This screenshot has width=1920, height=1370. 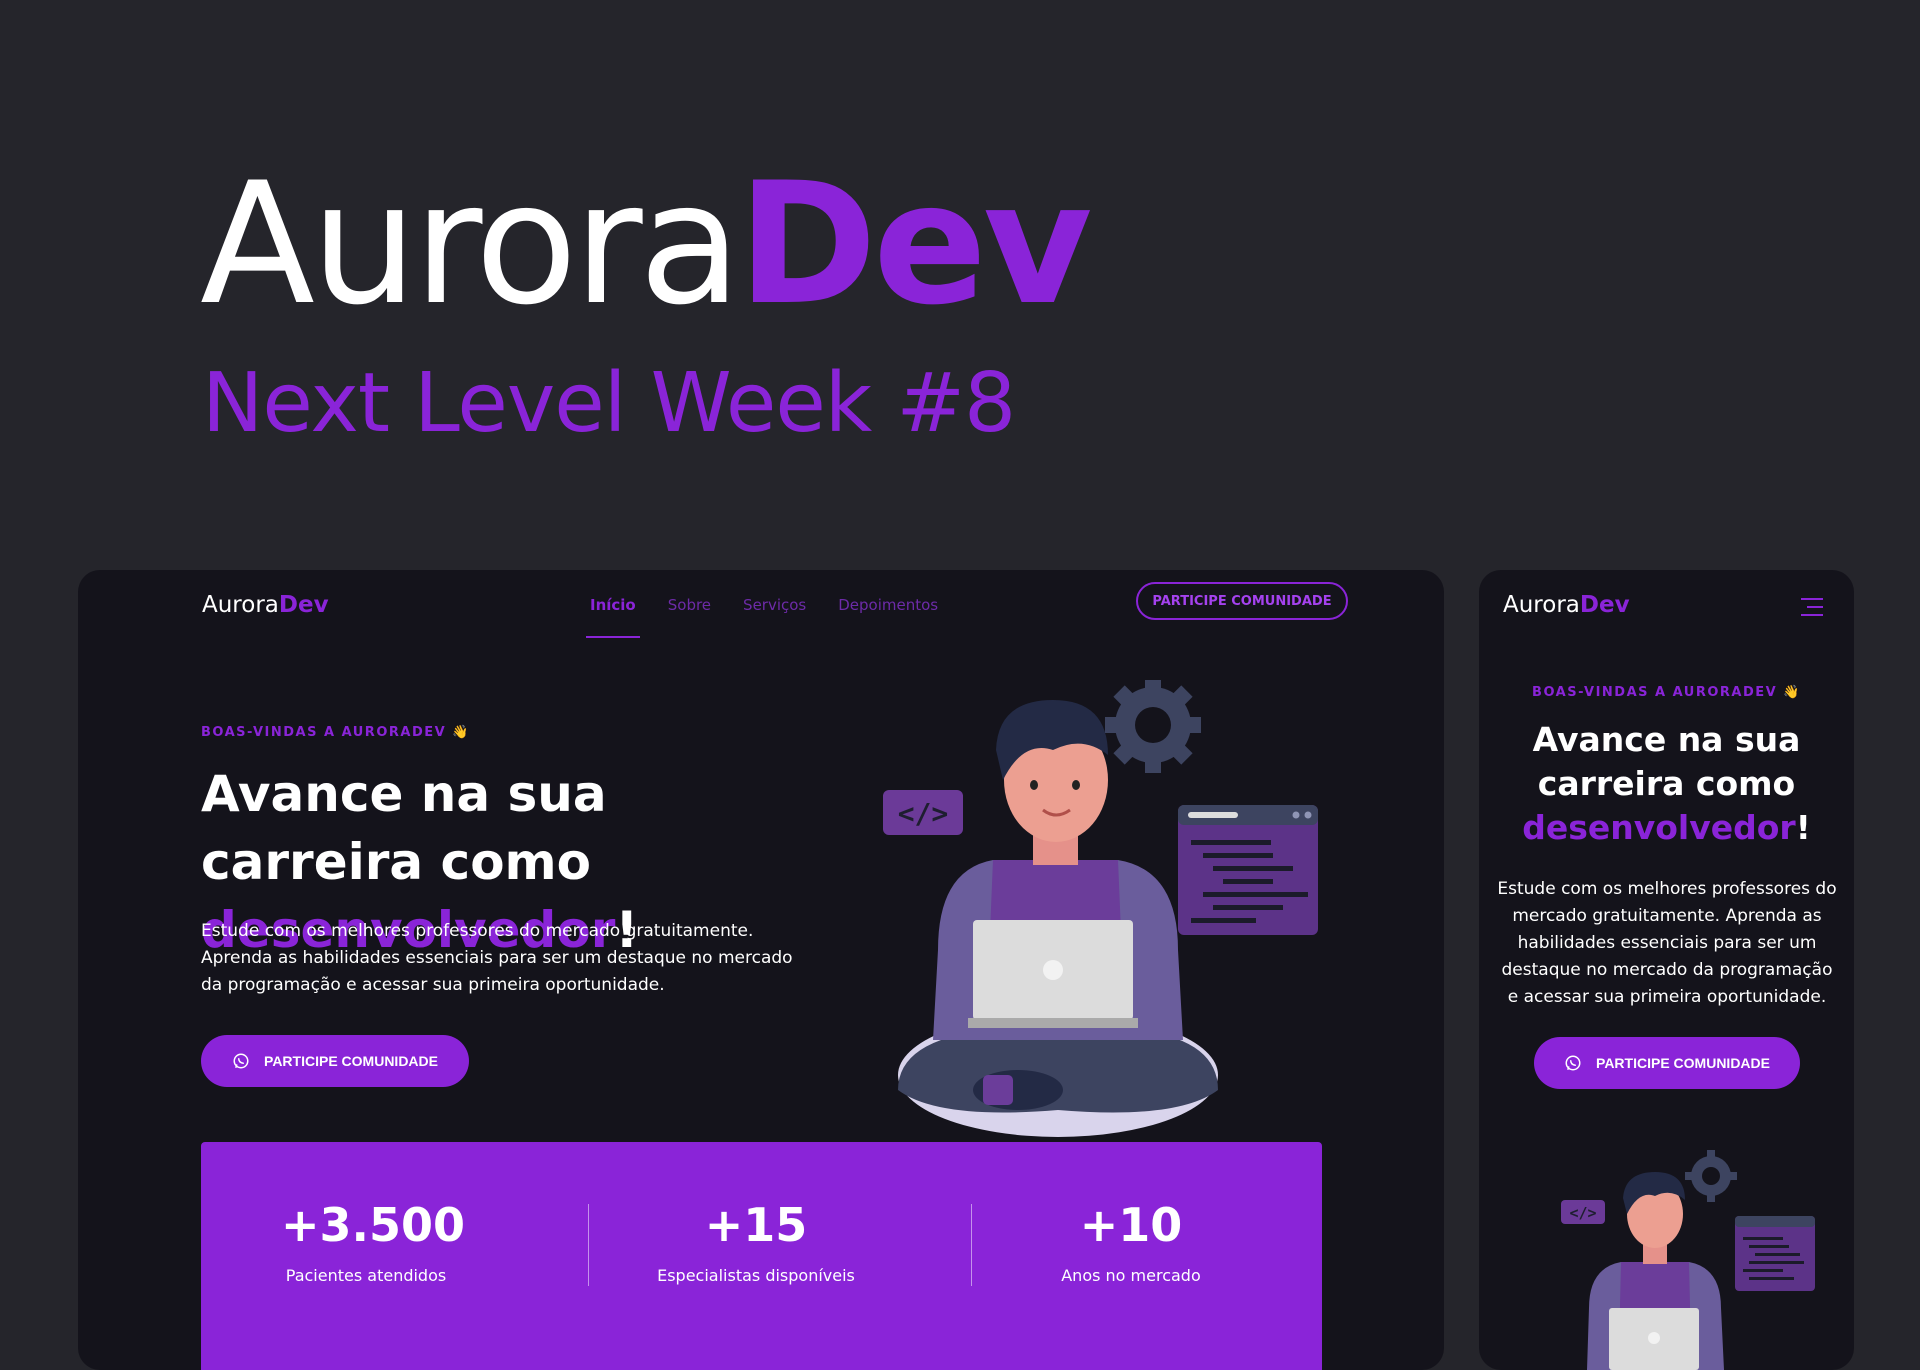 I want to click on header-community-button: PARTICIPE COMUNIDADE, so click(x=1242, y=601).